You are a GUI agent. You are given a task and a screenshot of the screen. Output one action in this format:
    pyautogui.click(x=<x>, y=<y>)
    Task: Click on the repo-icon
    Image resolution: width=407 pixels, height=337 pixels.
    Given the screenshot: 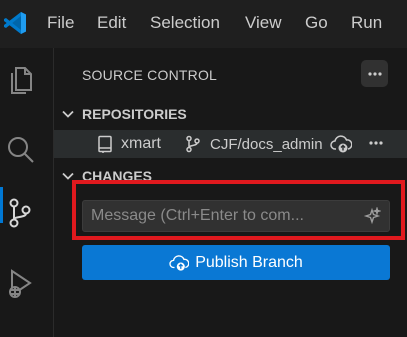 What is the action you would take?
    pyautogui.click(x=105, y=144)
    